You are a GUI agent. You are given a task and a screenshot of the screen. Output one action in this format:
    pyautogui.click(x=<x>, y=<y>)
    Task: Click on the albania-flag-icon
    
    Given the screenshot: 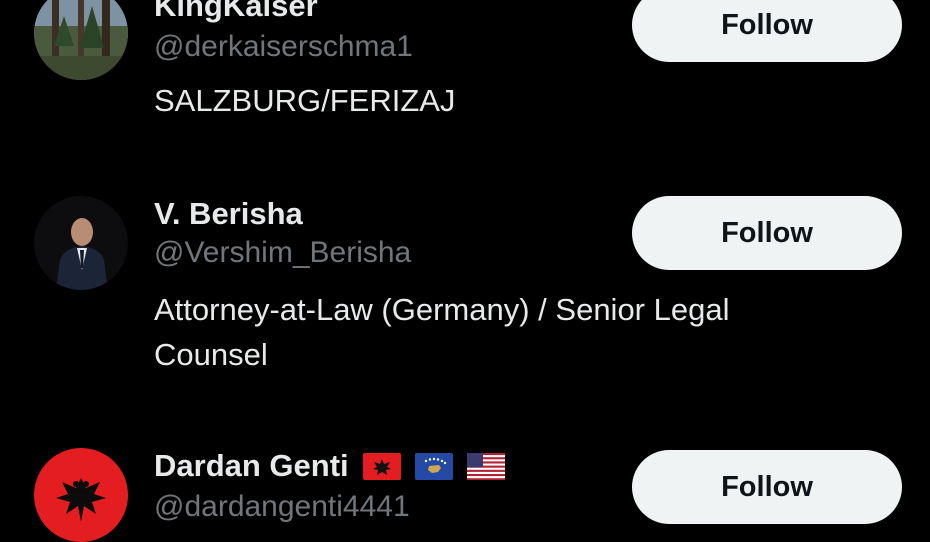 What is the action you would take?
    pyautogui.click(x=381, y=466)
    